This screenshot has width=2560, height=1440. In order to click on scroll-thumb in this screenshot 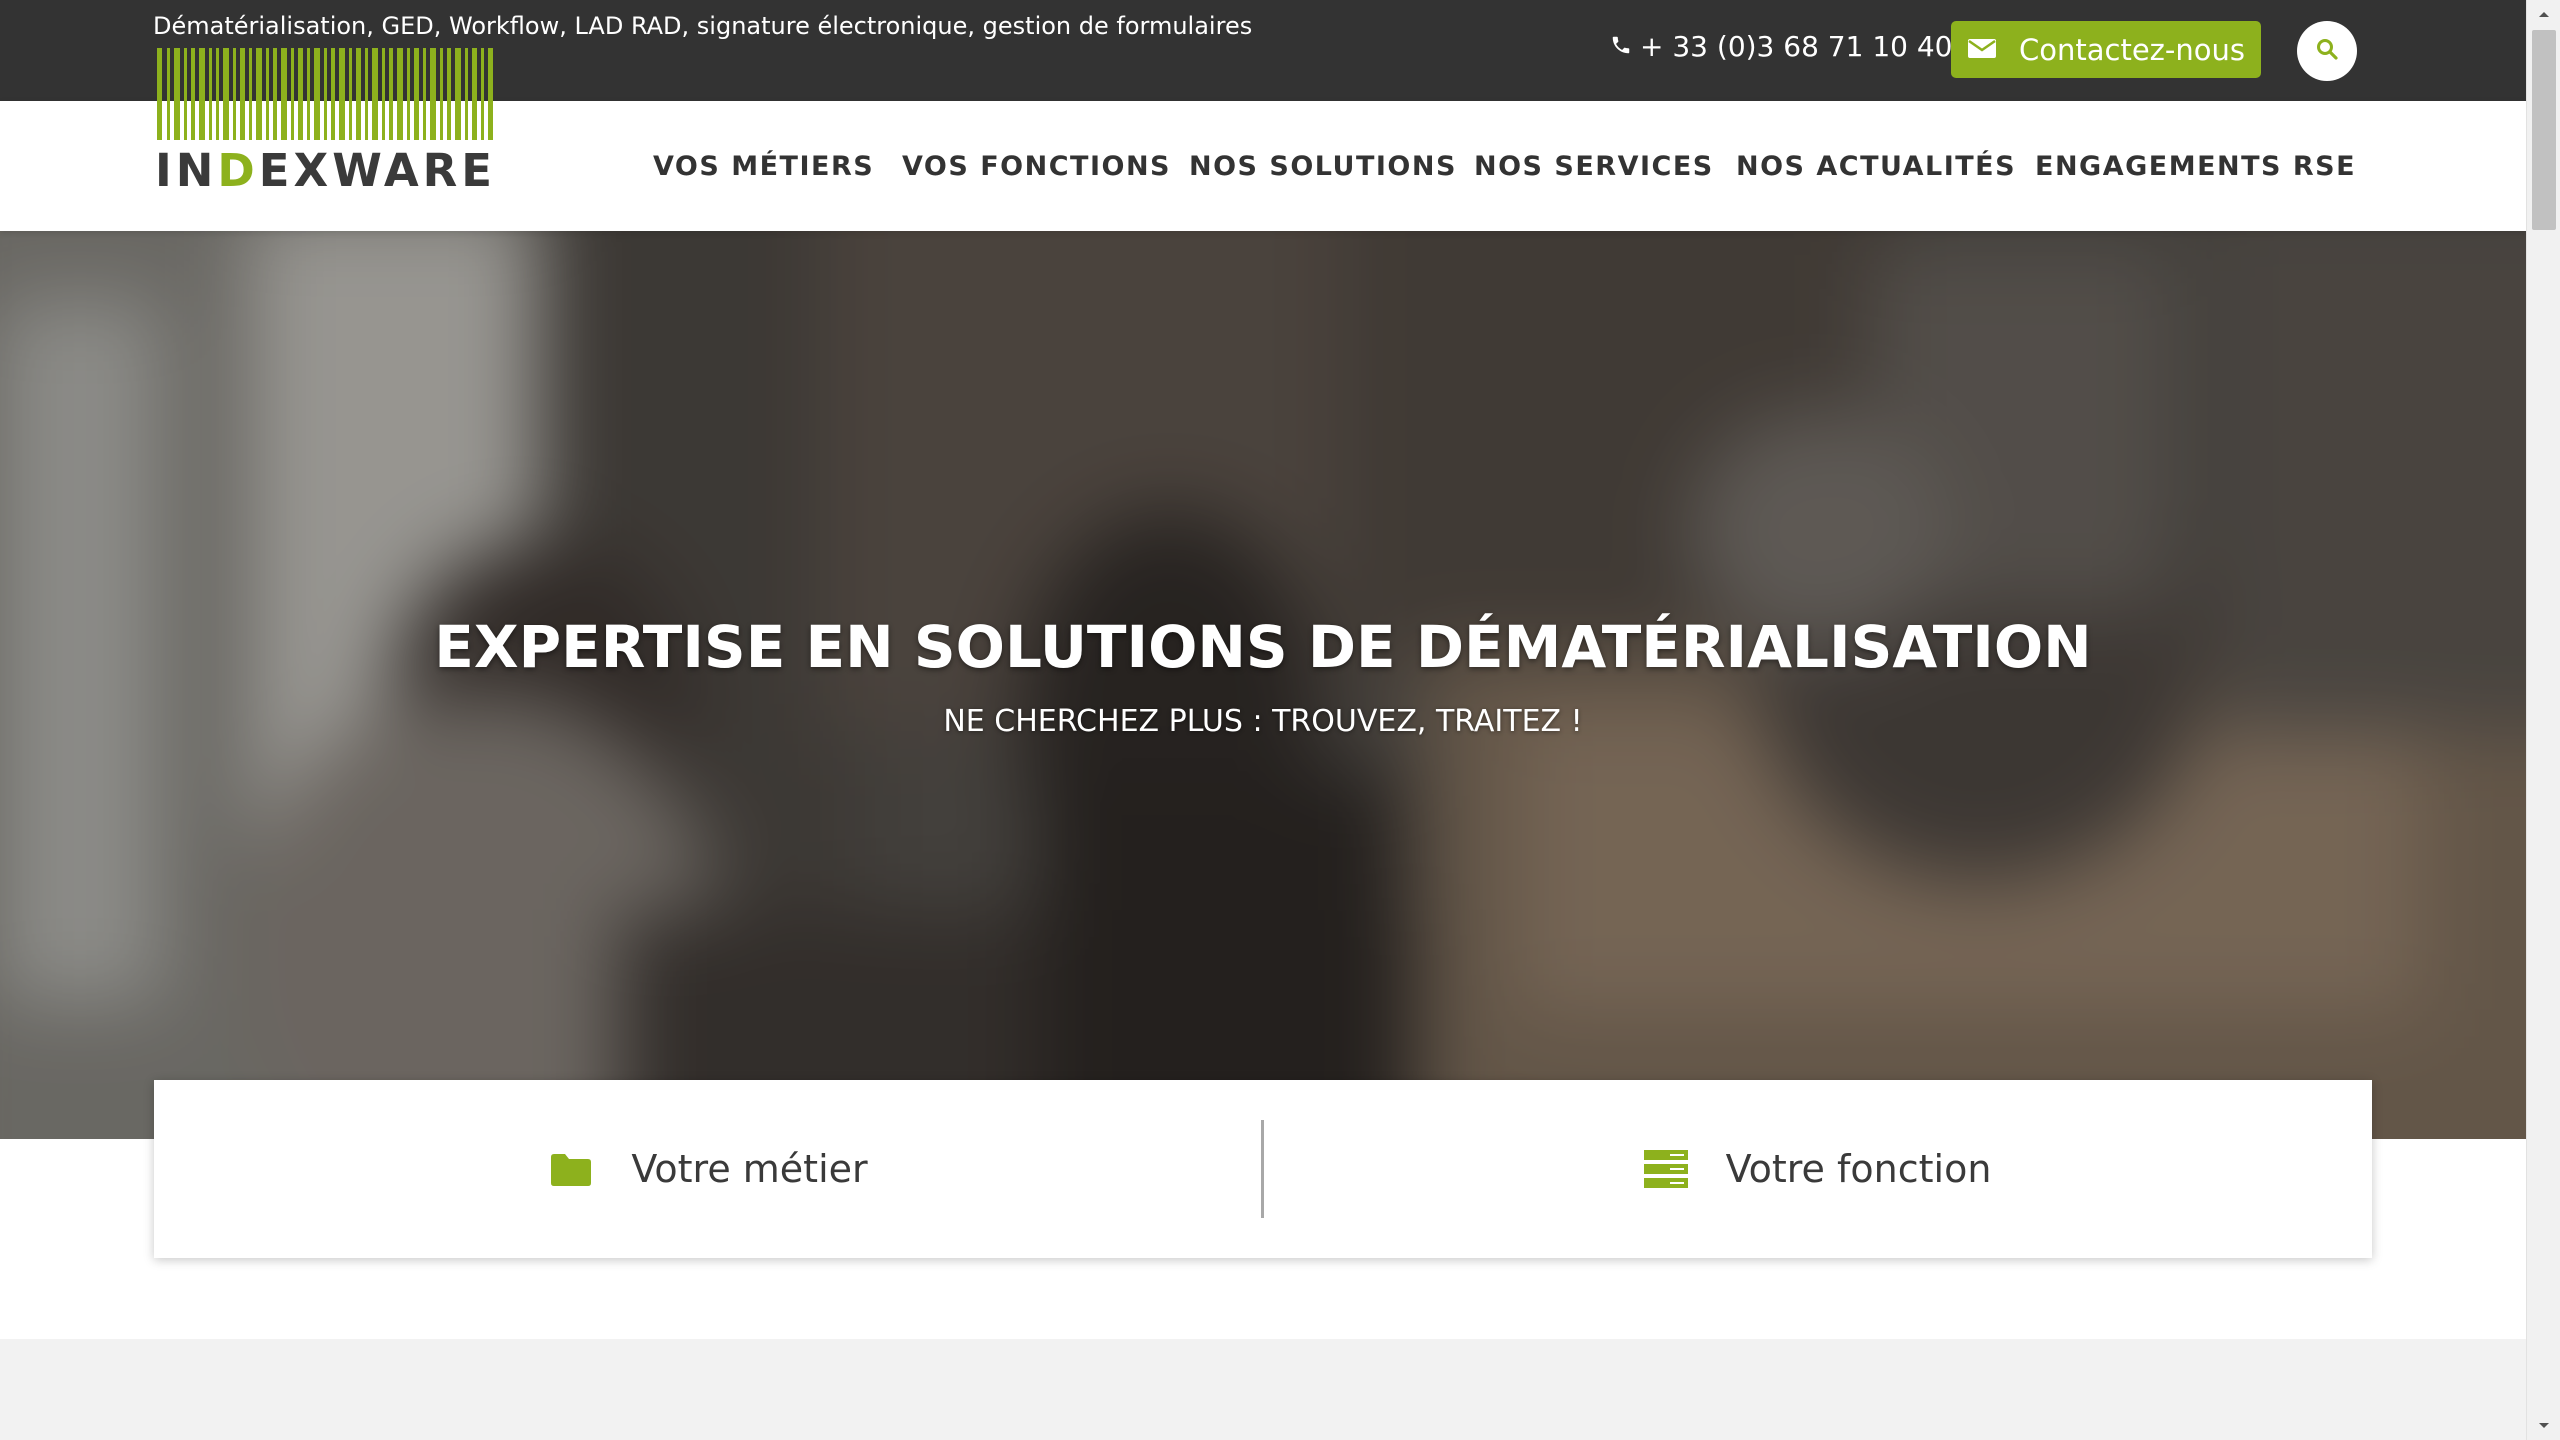, I will do `click(2544, 130)`.